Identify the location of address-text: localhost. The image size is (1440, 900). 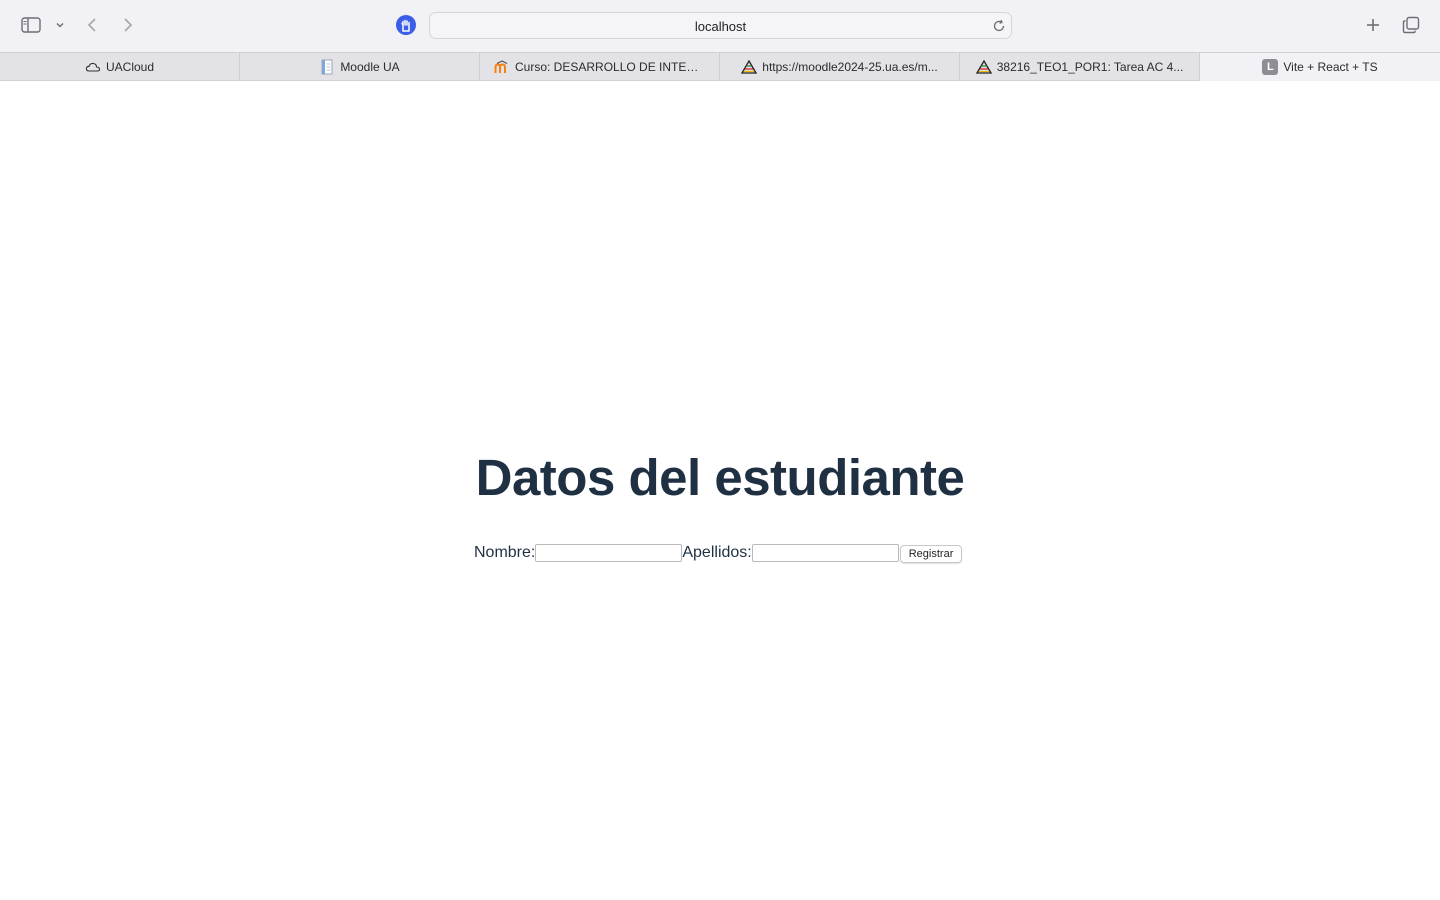
(720, 26).